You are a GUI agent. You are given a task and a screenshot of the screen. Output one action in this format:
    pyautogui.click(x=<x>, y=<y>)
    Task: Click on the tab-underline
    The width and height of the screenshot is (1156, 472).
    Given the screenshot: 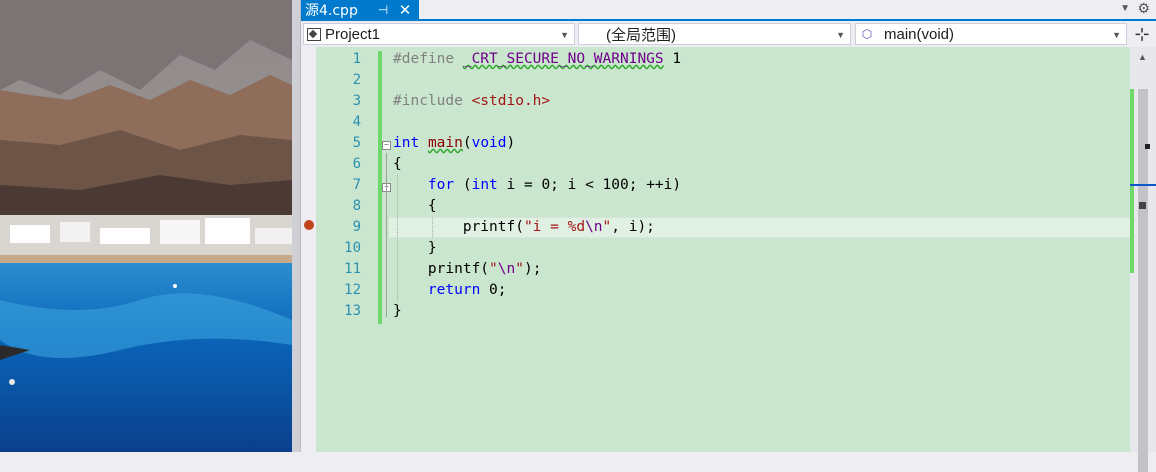 What is the action you would take?
    pyautogui.click(x=728, y=20)
    